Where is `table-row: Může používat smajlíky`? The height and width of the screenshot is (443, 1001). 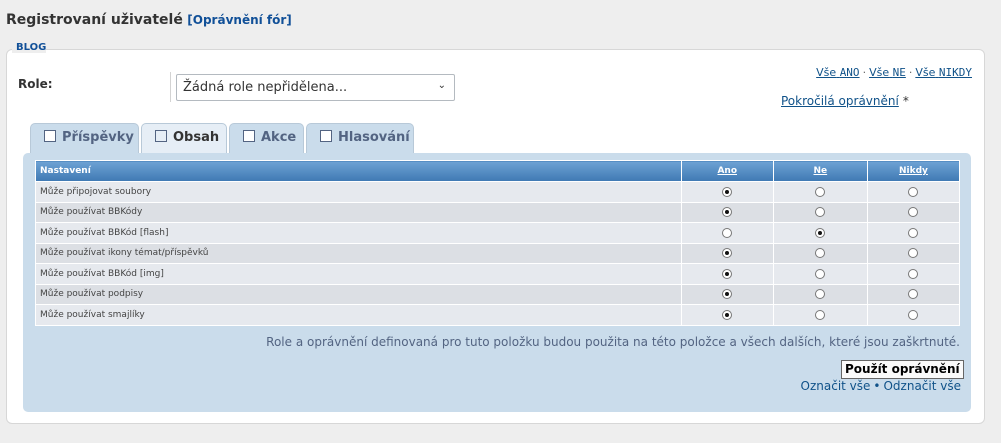 table-row: Může používat smajlíky is located at coordinates (498, 314).